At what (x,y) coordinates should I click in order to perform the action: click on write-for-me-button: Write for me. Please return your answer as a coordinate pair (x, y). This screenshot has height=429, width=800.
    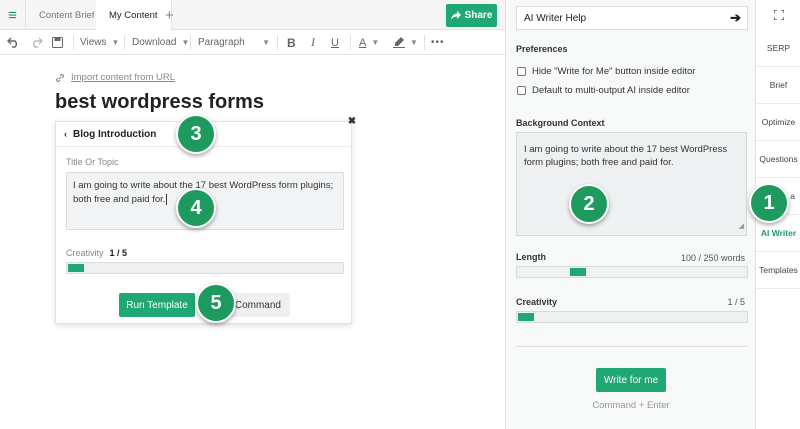
    Looking at the image, I should click on (631, 380).